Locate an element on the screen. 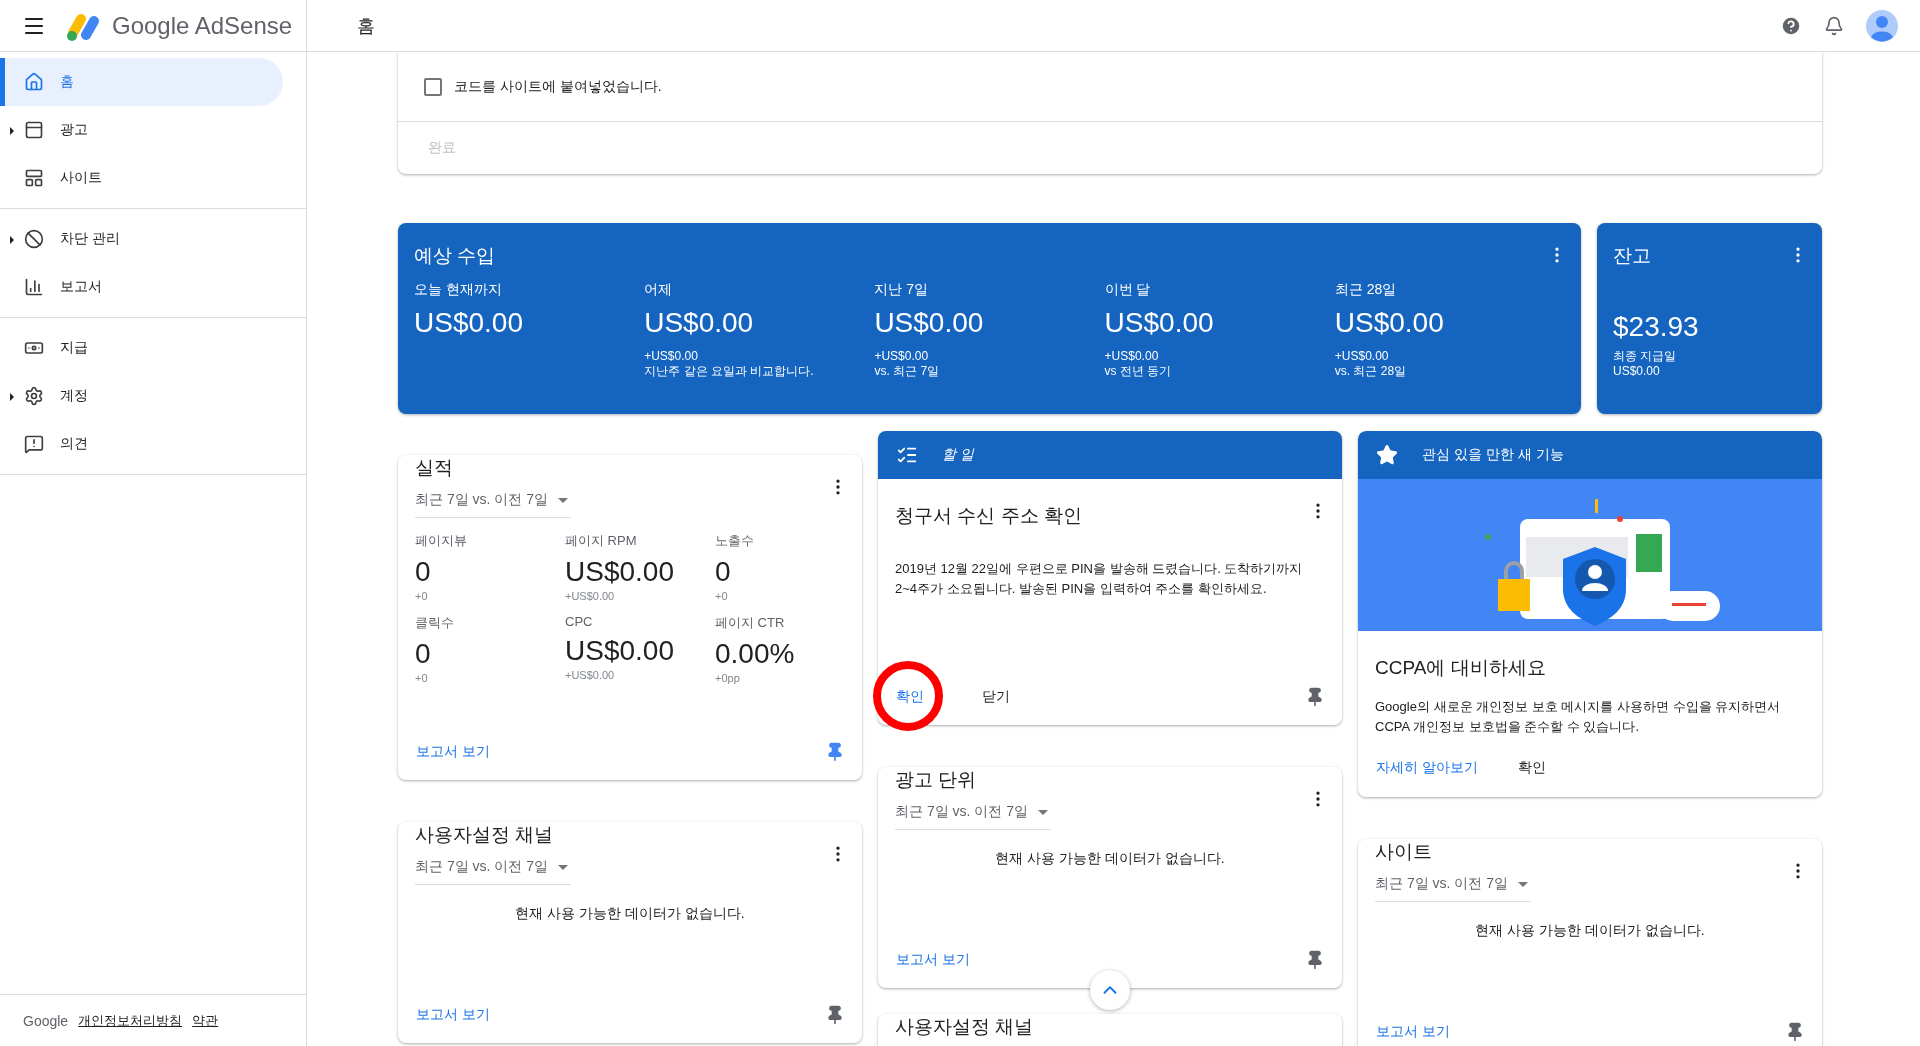  metric-label: CPC is located at coordinates (579, 621).